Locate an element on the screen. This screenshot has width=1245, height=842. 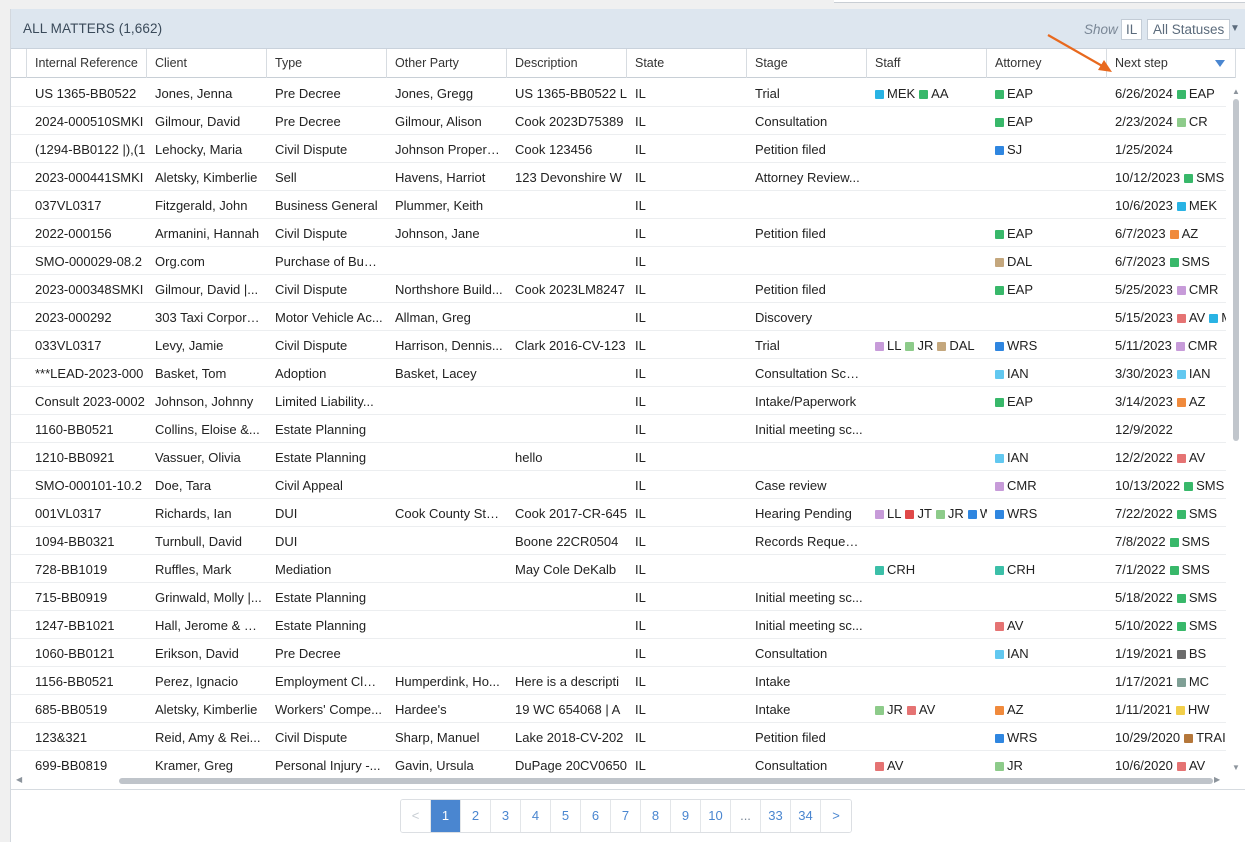
top-border is located at coordinates (1039, 1).